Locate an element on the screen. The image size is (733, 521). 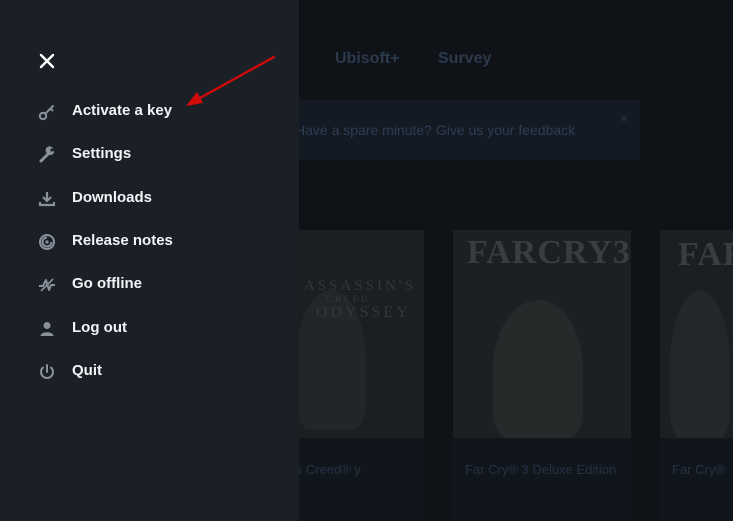
download-icon is located at coordinates (47, 199).